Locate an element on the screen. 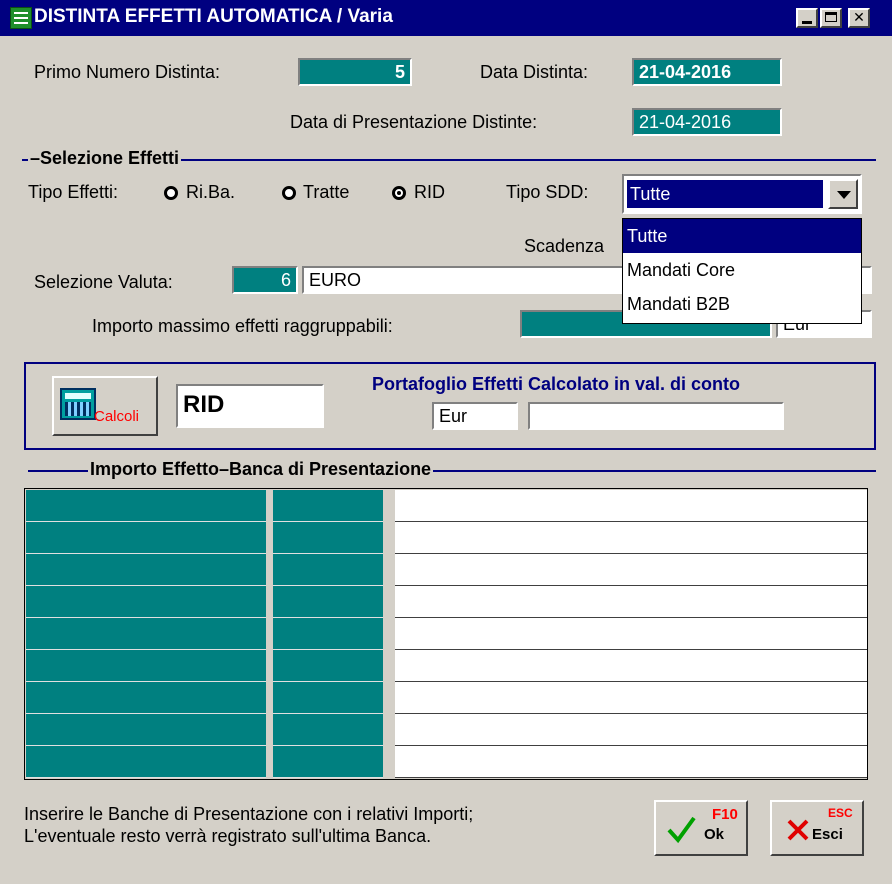  close-icon: ✕ is located at coordinates (859, 17).